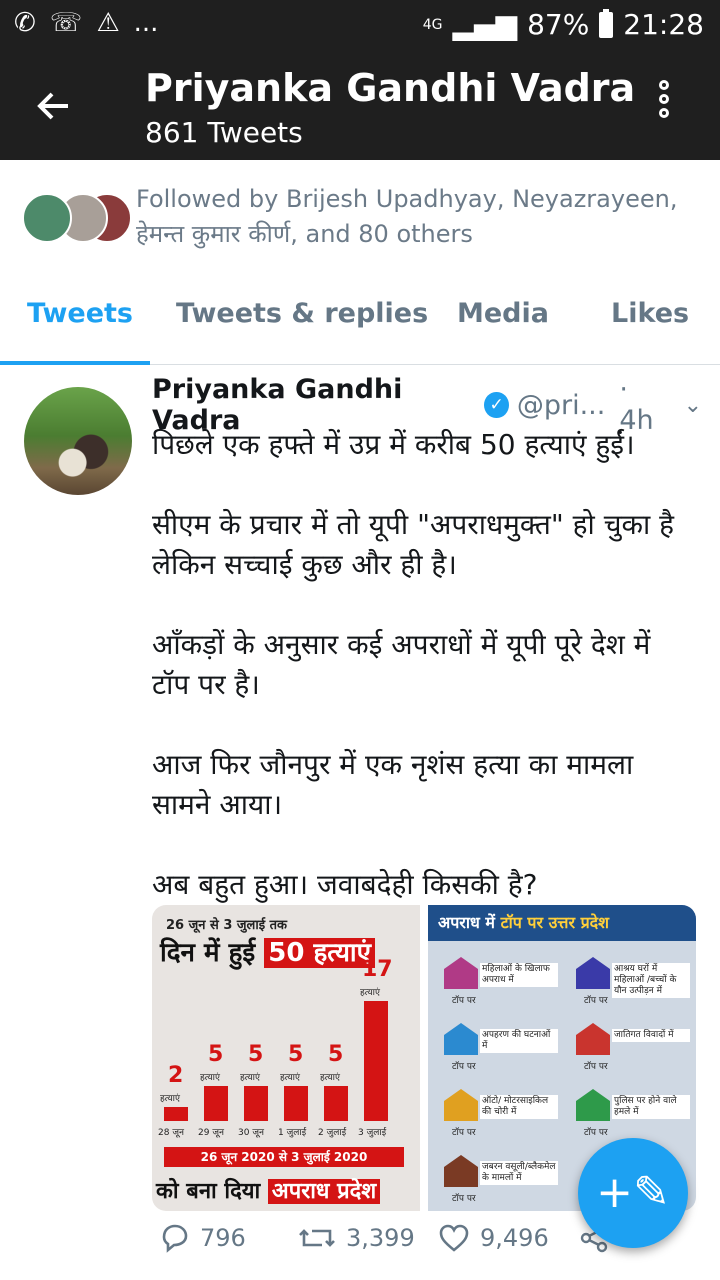 The width and height of the screenshot is (720, 1280). I want to click on warning-icon: ⚠, so click(108, 23).